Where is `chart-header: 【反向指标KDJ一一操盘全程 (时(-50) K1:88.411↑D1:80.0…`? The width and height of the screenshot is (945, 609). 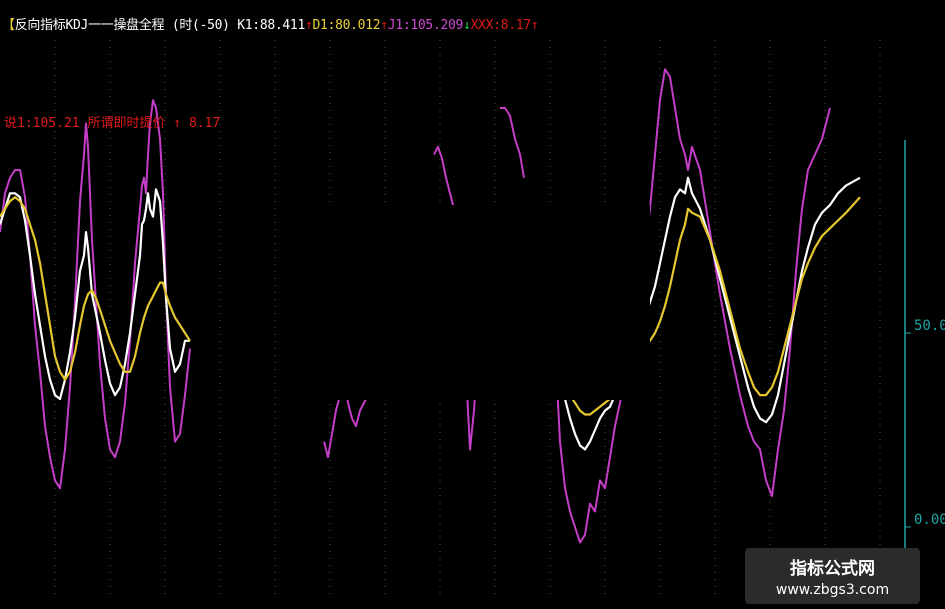
chart-header: 【反向指标KDJ一一操盘全程 (时(-50) K1:88.411↑D1:80.0… is located at coordinates (270, 23).